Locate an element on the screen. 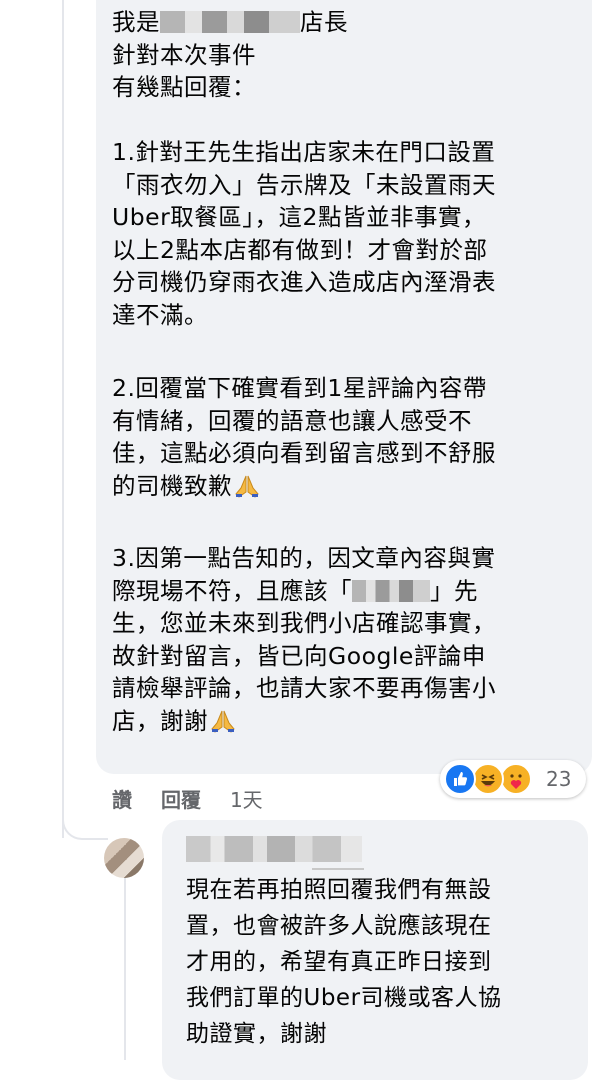 The height and width of the screenshot is (1080, 596). comment-intro: 我是 店長 針對本次事件 有幾點回覆： is located at coordinates (230, 54).